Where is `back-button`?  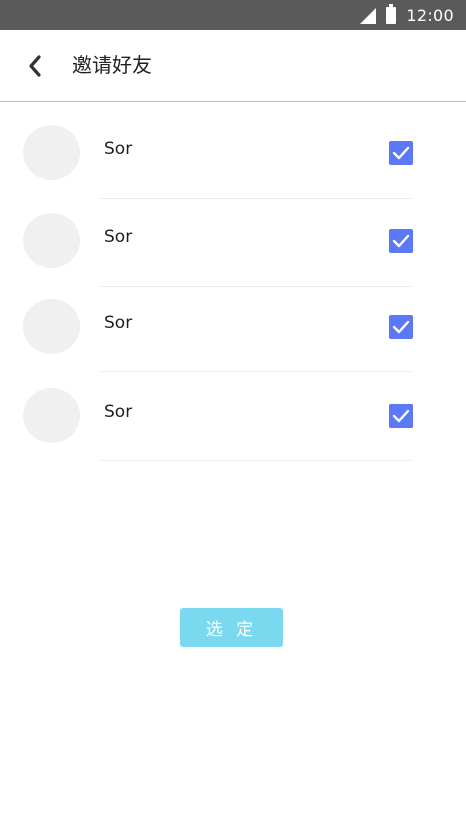
back-button is located at coordinates (35, 66).